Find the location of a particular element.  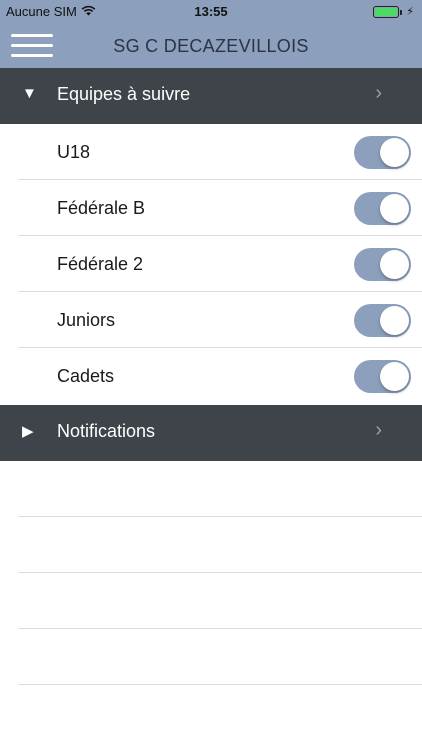

list-item: Fédérale 2 is located at coordinates (211, 264).